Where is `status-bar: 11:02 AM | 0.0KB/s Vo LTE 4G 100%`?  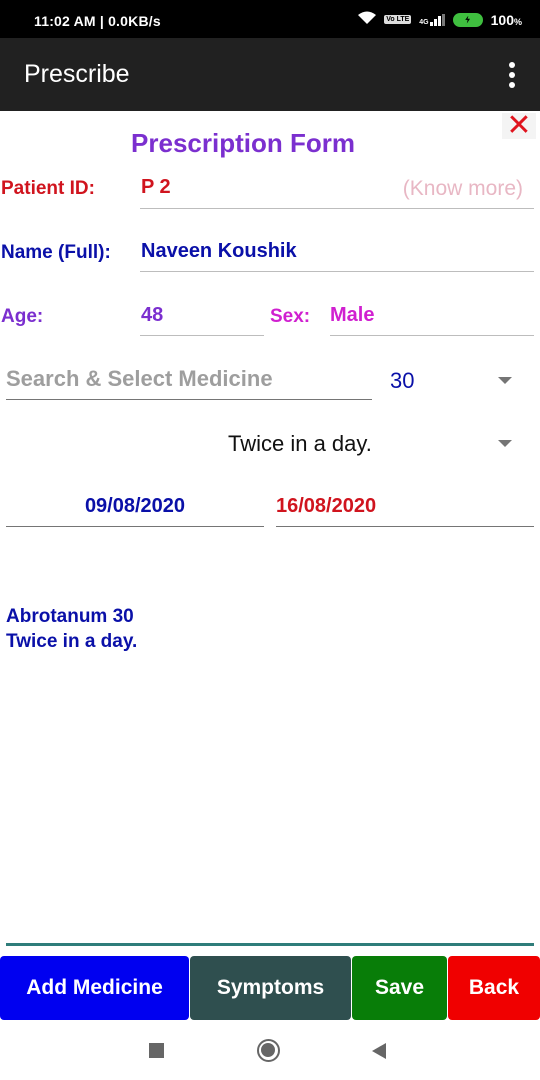 status-bar: 11:02 AM | 0.0KB/s Vo LTE 4G 100% is located at coordinates (270, 19).